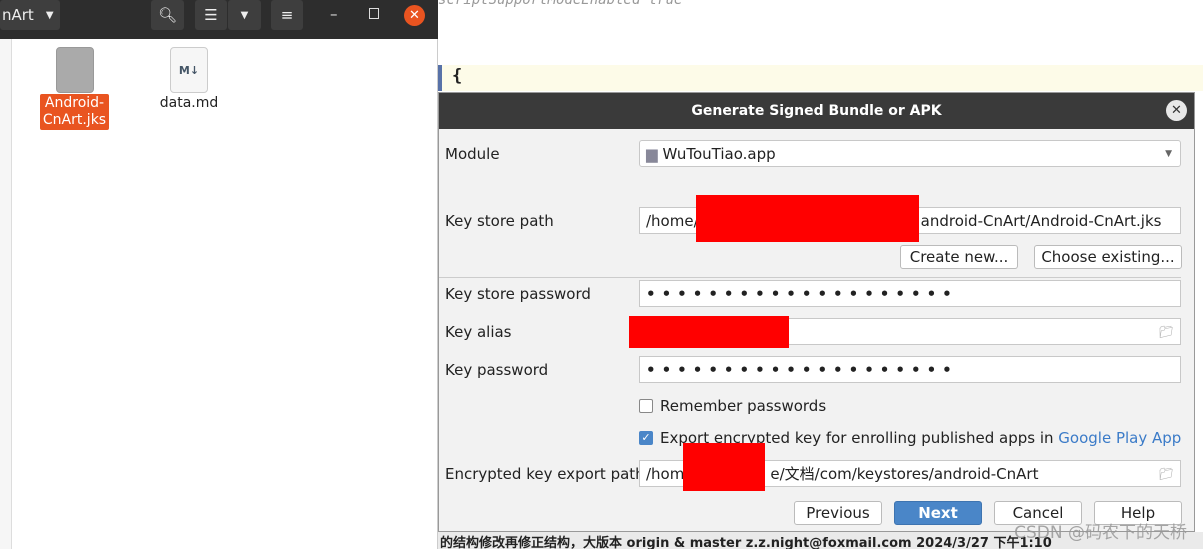 Image resolution: width=1203 pixels, height=549 pixels. I want to click on search-button: 🔍︎, so click(167, 15).